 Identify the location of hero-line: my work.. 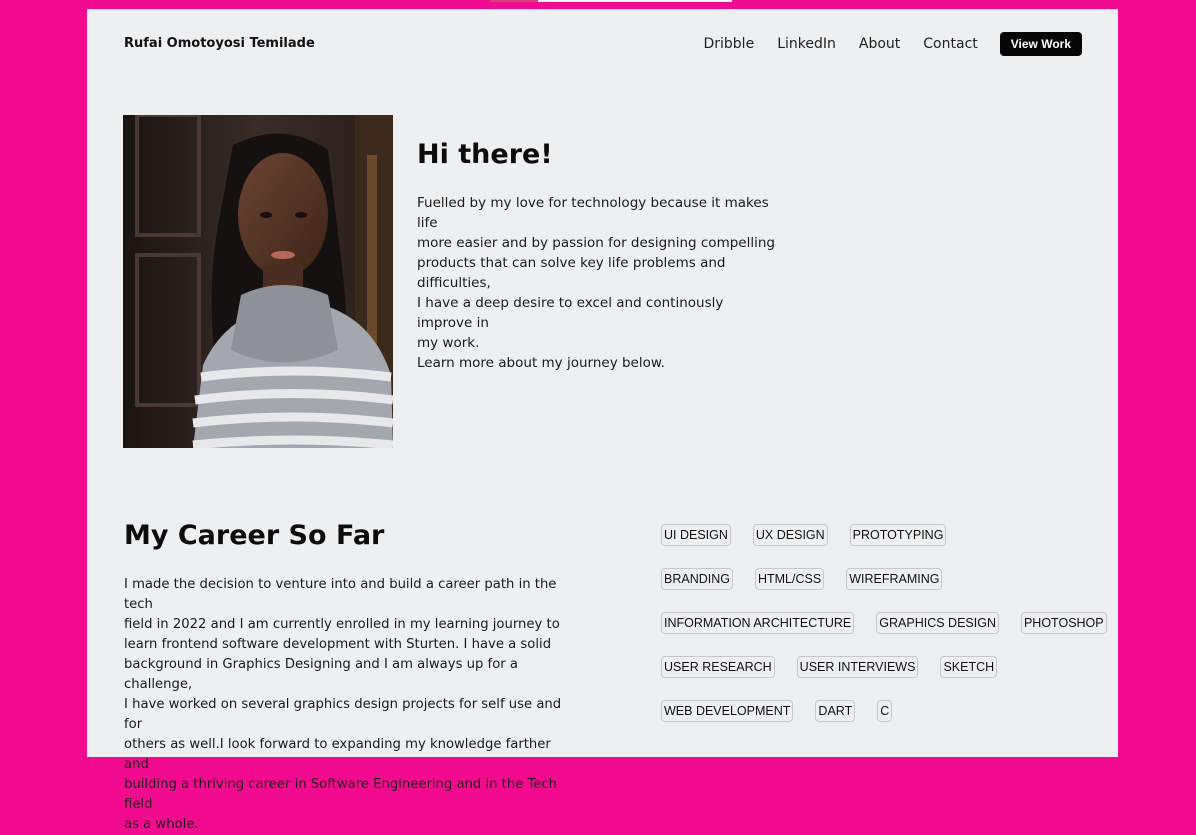
(448, 343).